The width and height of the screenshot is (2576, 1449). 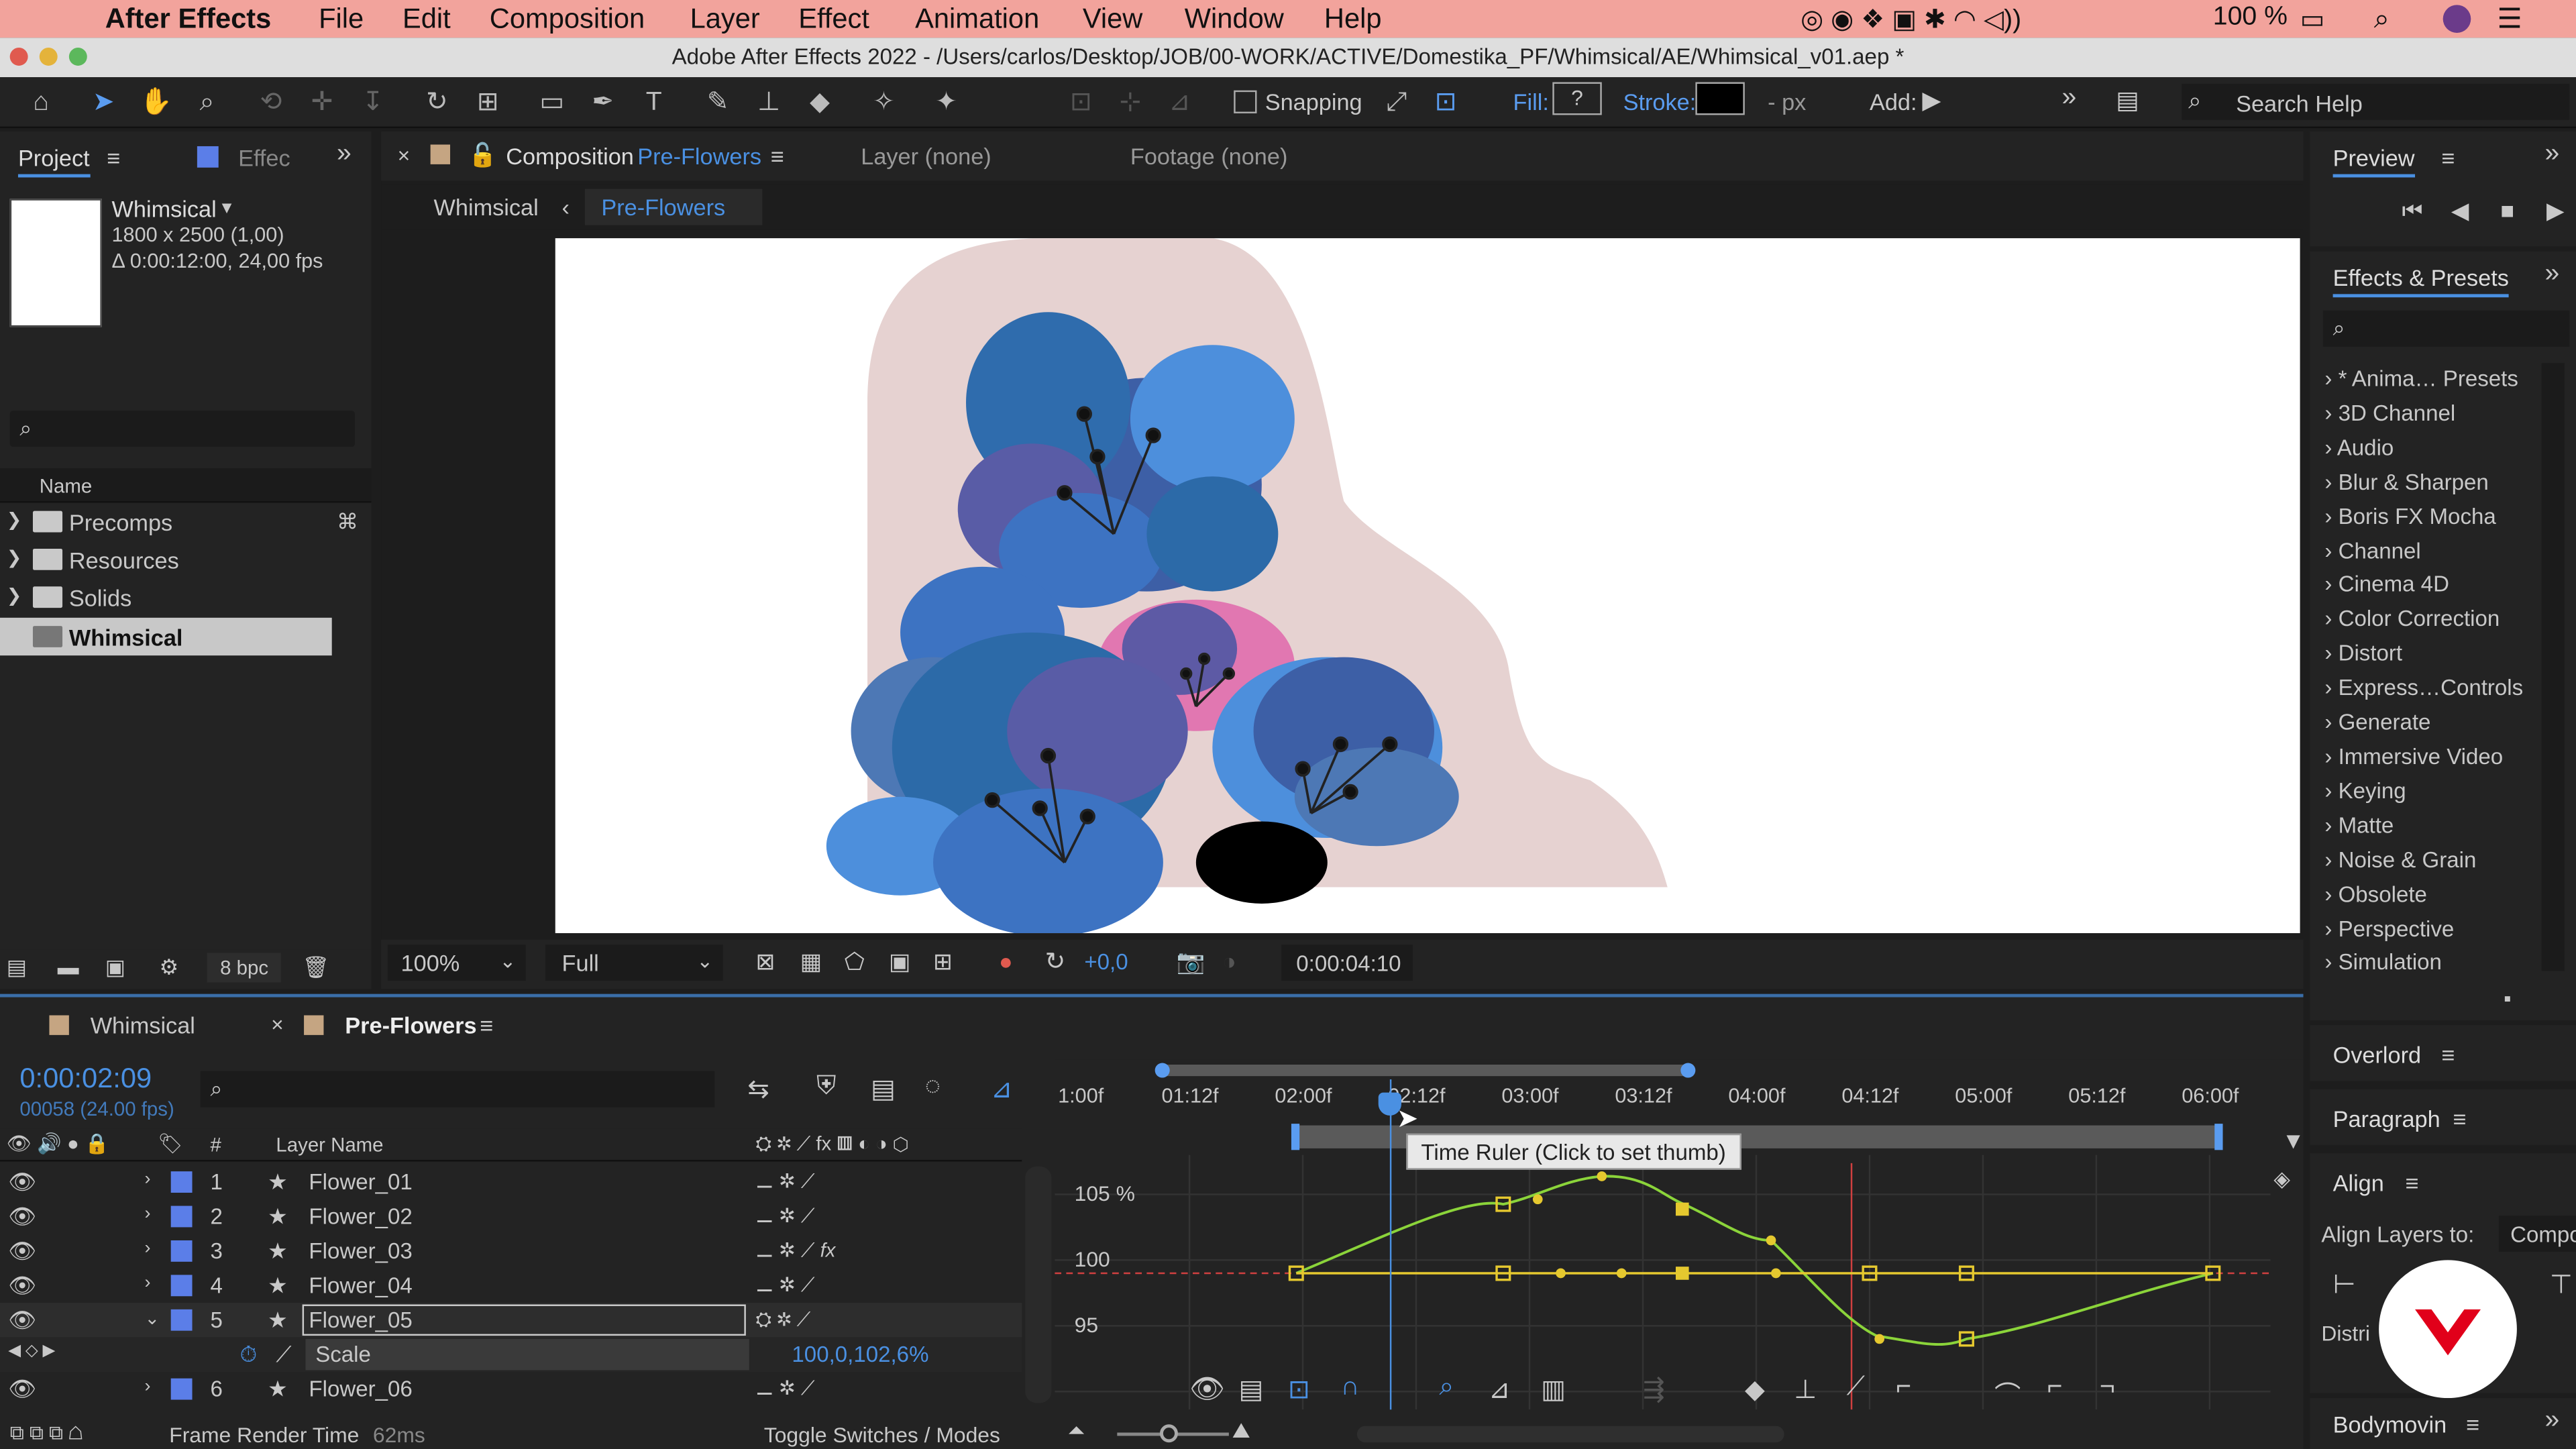 What do you see at coordinates (2293, 1140) in the screenshot?
I see `comp-marker-bin-icon: ▼` at bounding box center [2293, 1140].